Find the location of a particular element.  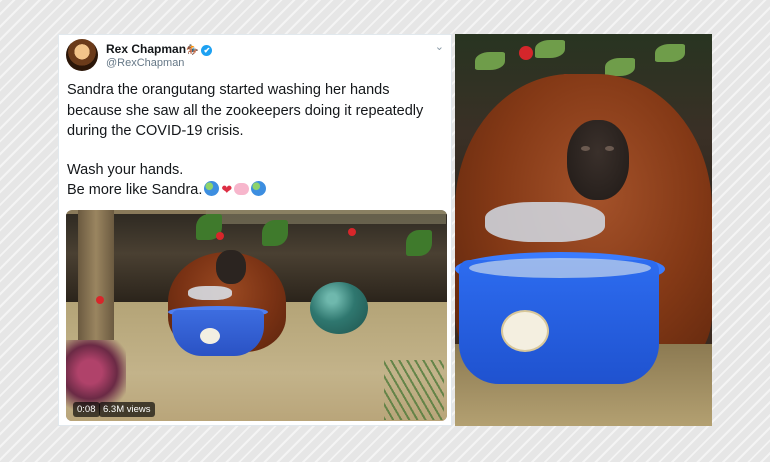

video-view-count: 6.3M views is located at coordinates (127, 409).